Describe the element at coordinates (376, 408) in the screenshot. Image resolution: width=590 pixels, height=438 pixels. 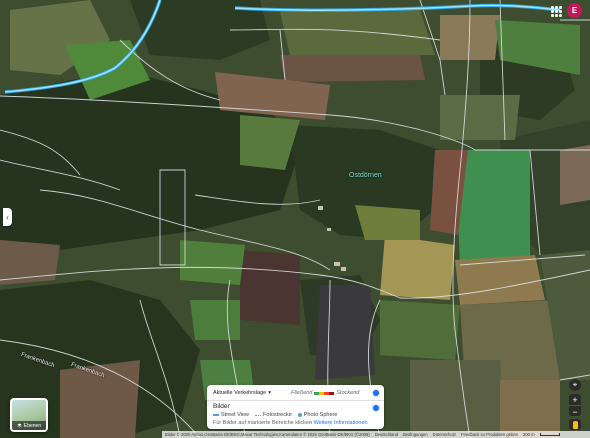
I see `images-toggle` at that location.